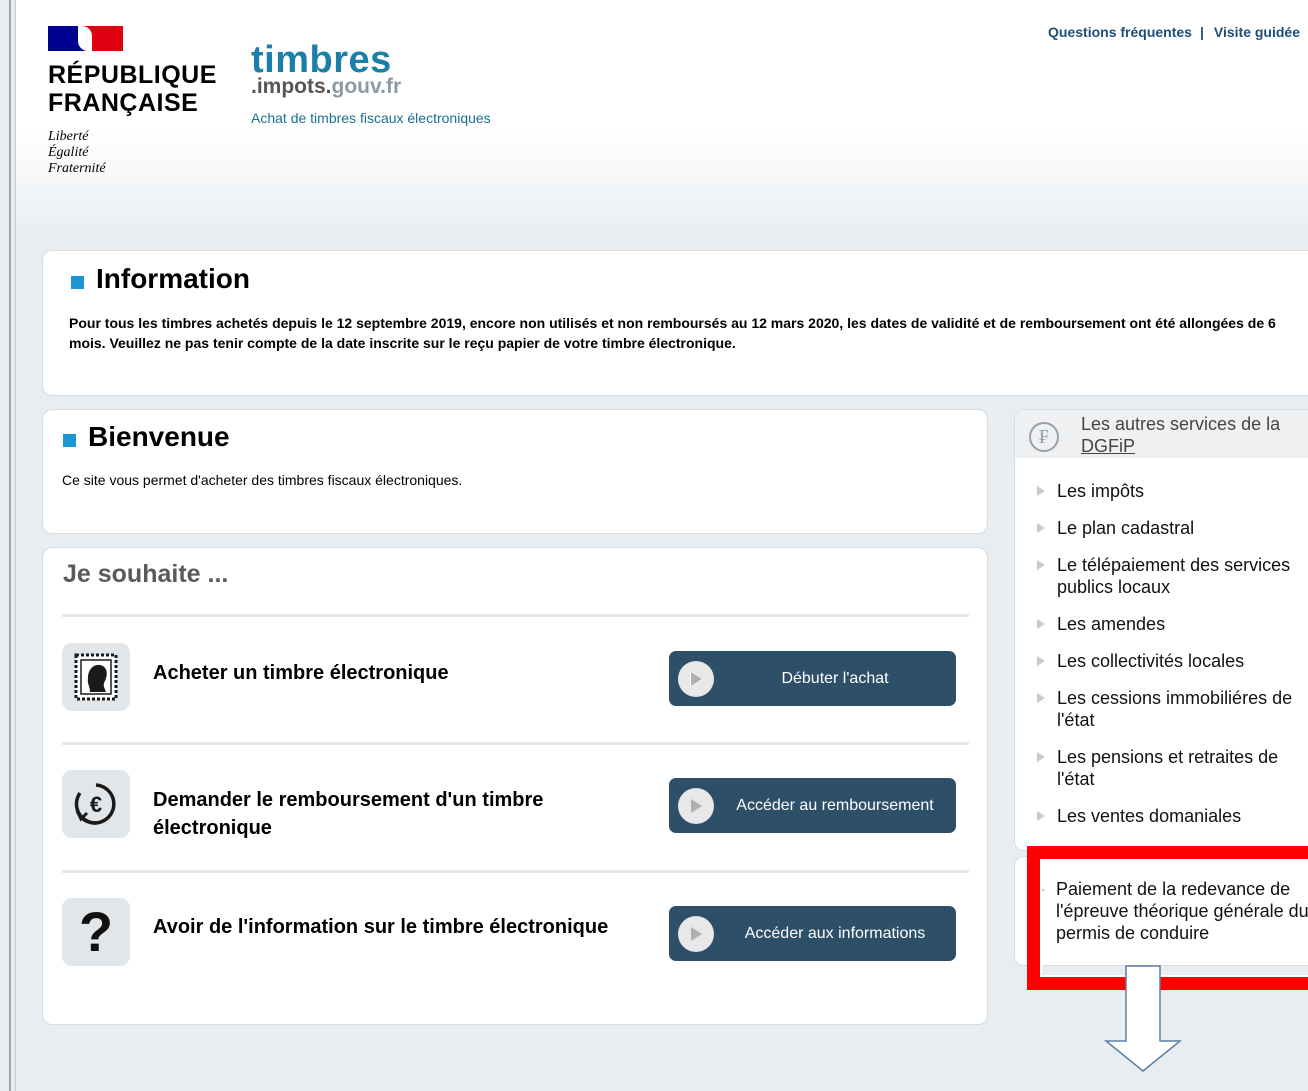 This screenshot has height=1091, width=1308. Describe the element at coordinates (1108, 446) in the screenshot. I see `dgfip-title-line2: DGFiP` at that location.